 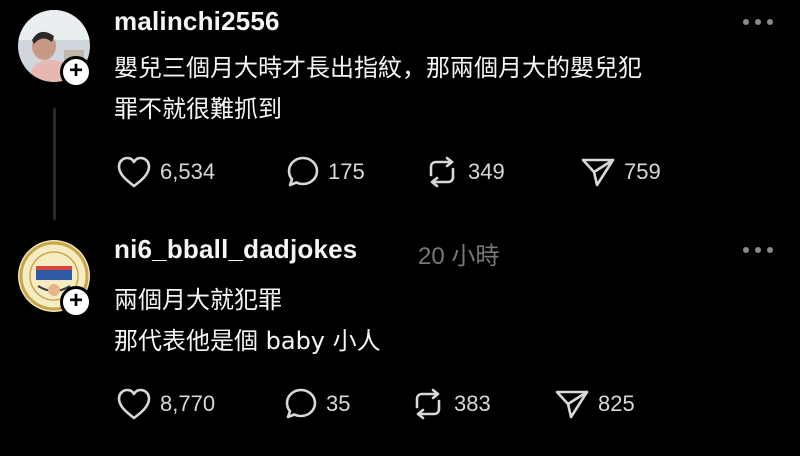 What do you see at coordinates (378, 68) in the screenshot?
I see `post-text-line: 嬰兒三個月大時才長出指紋，那兩個月大的嬰兒犯` at bounding box center [378, 68].